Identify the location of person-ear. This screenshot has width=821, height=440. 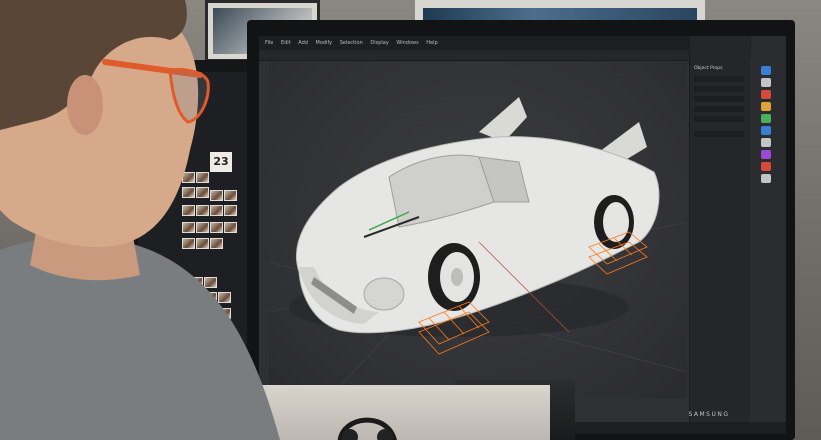
(85, 105).